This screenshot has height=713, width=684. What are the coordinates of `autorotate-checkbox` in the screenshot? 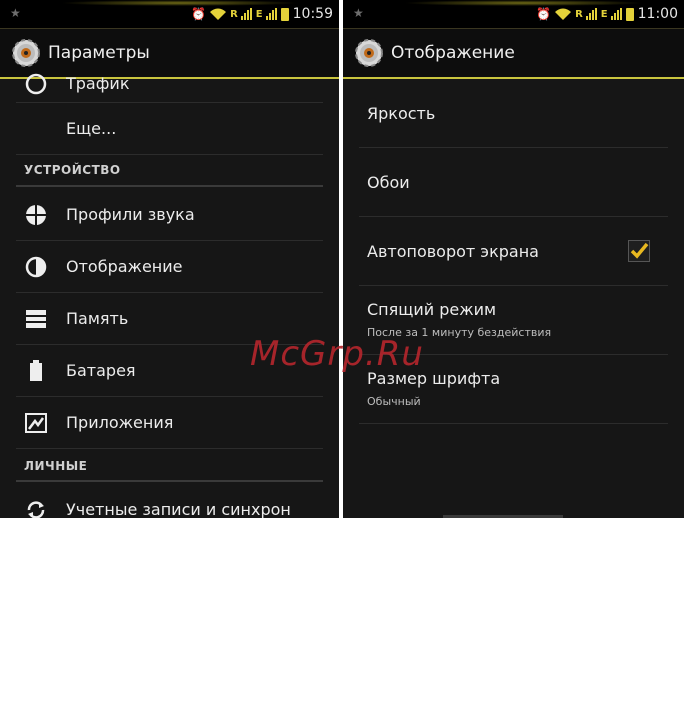 It's located at (639, 251).